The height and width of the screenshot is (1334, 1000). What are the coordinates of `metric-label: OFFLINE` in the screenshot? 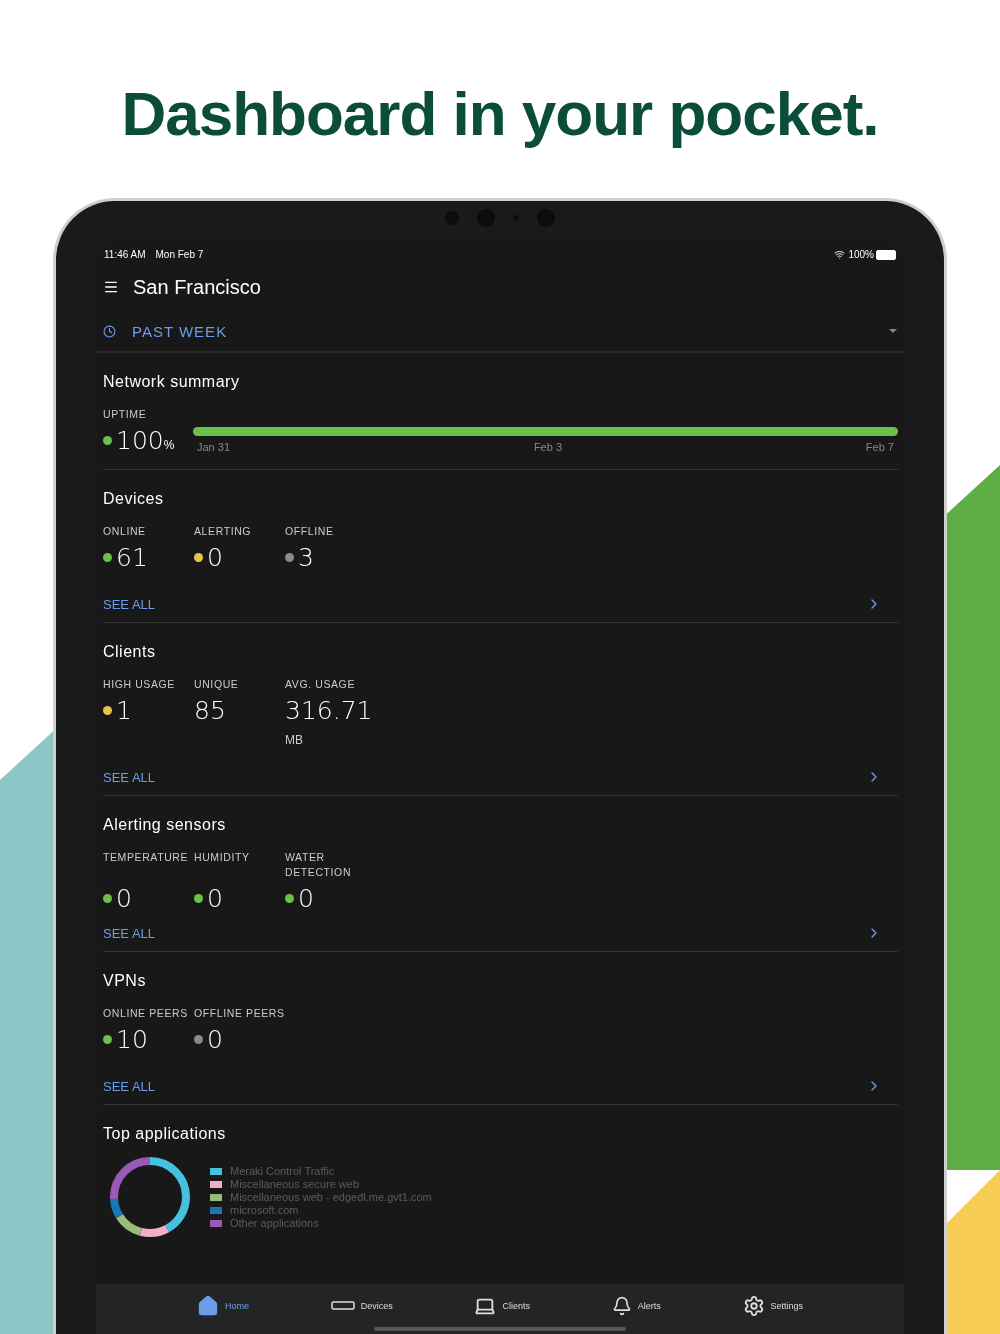 It's located at (310, 531).